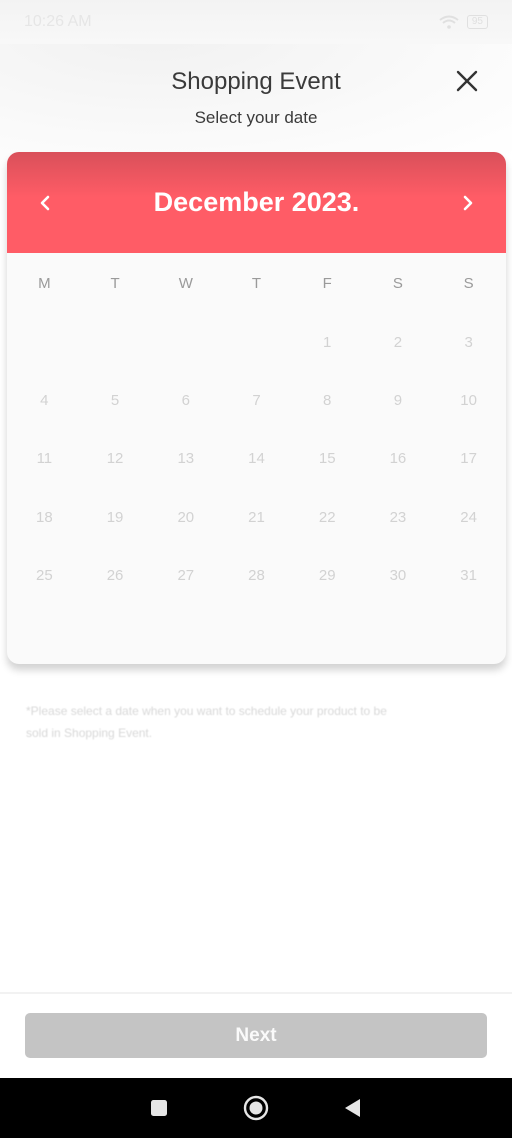  Describe the element at coordinates (327, 400) in the screenshot. I see `day-cell: 8` at that location.